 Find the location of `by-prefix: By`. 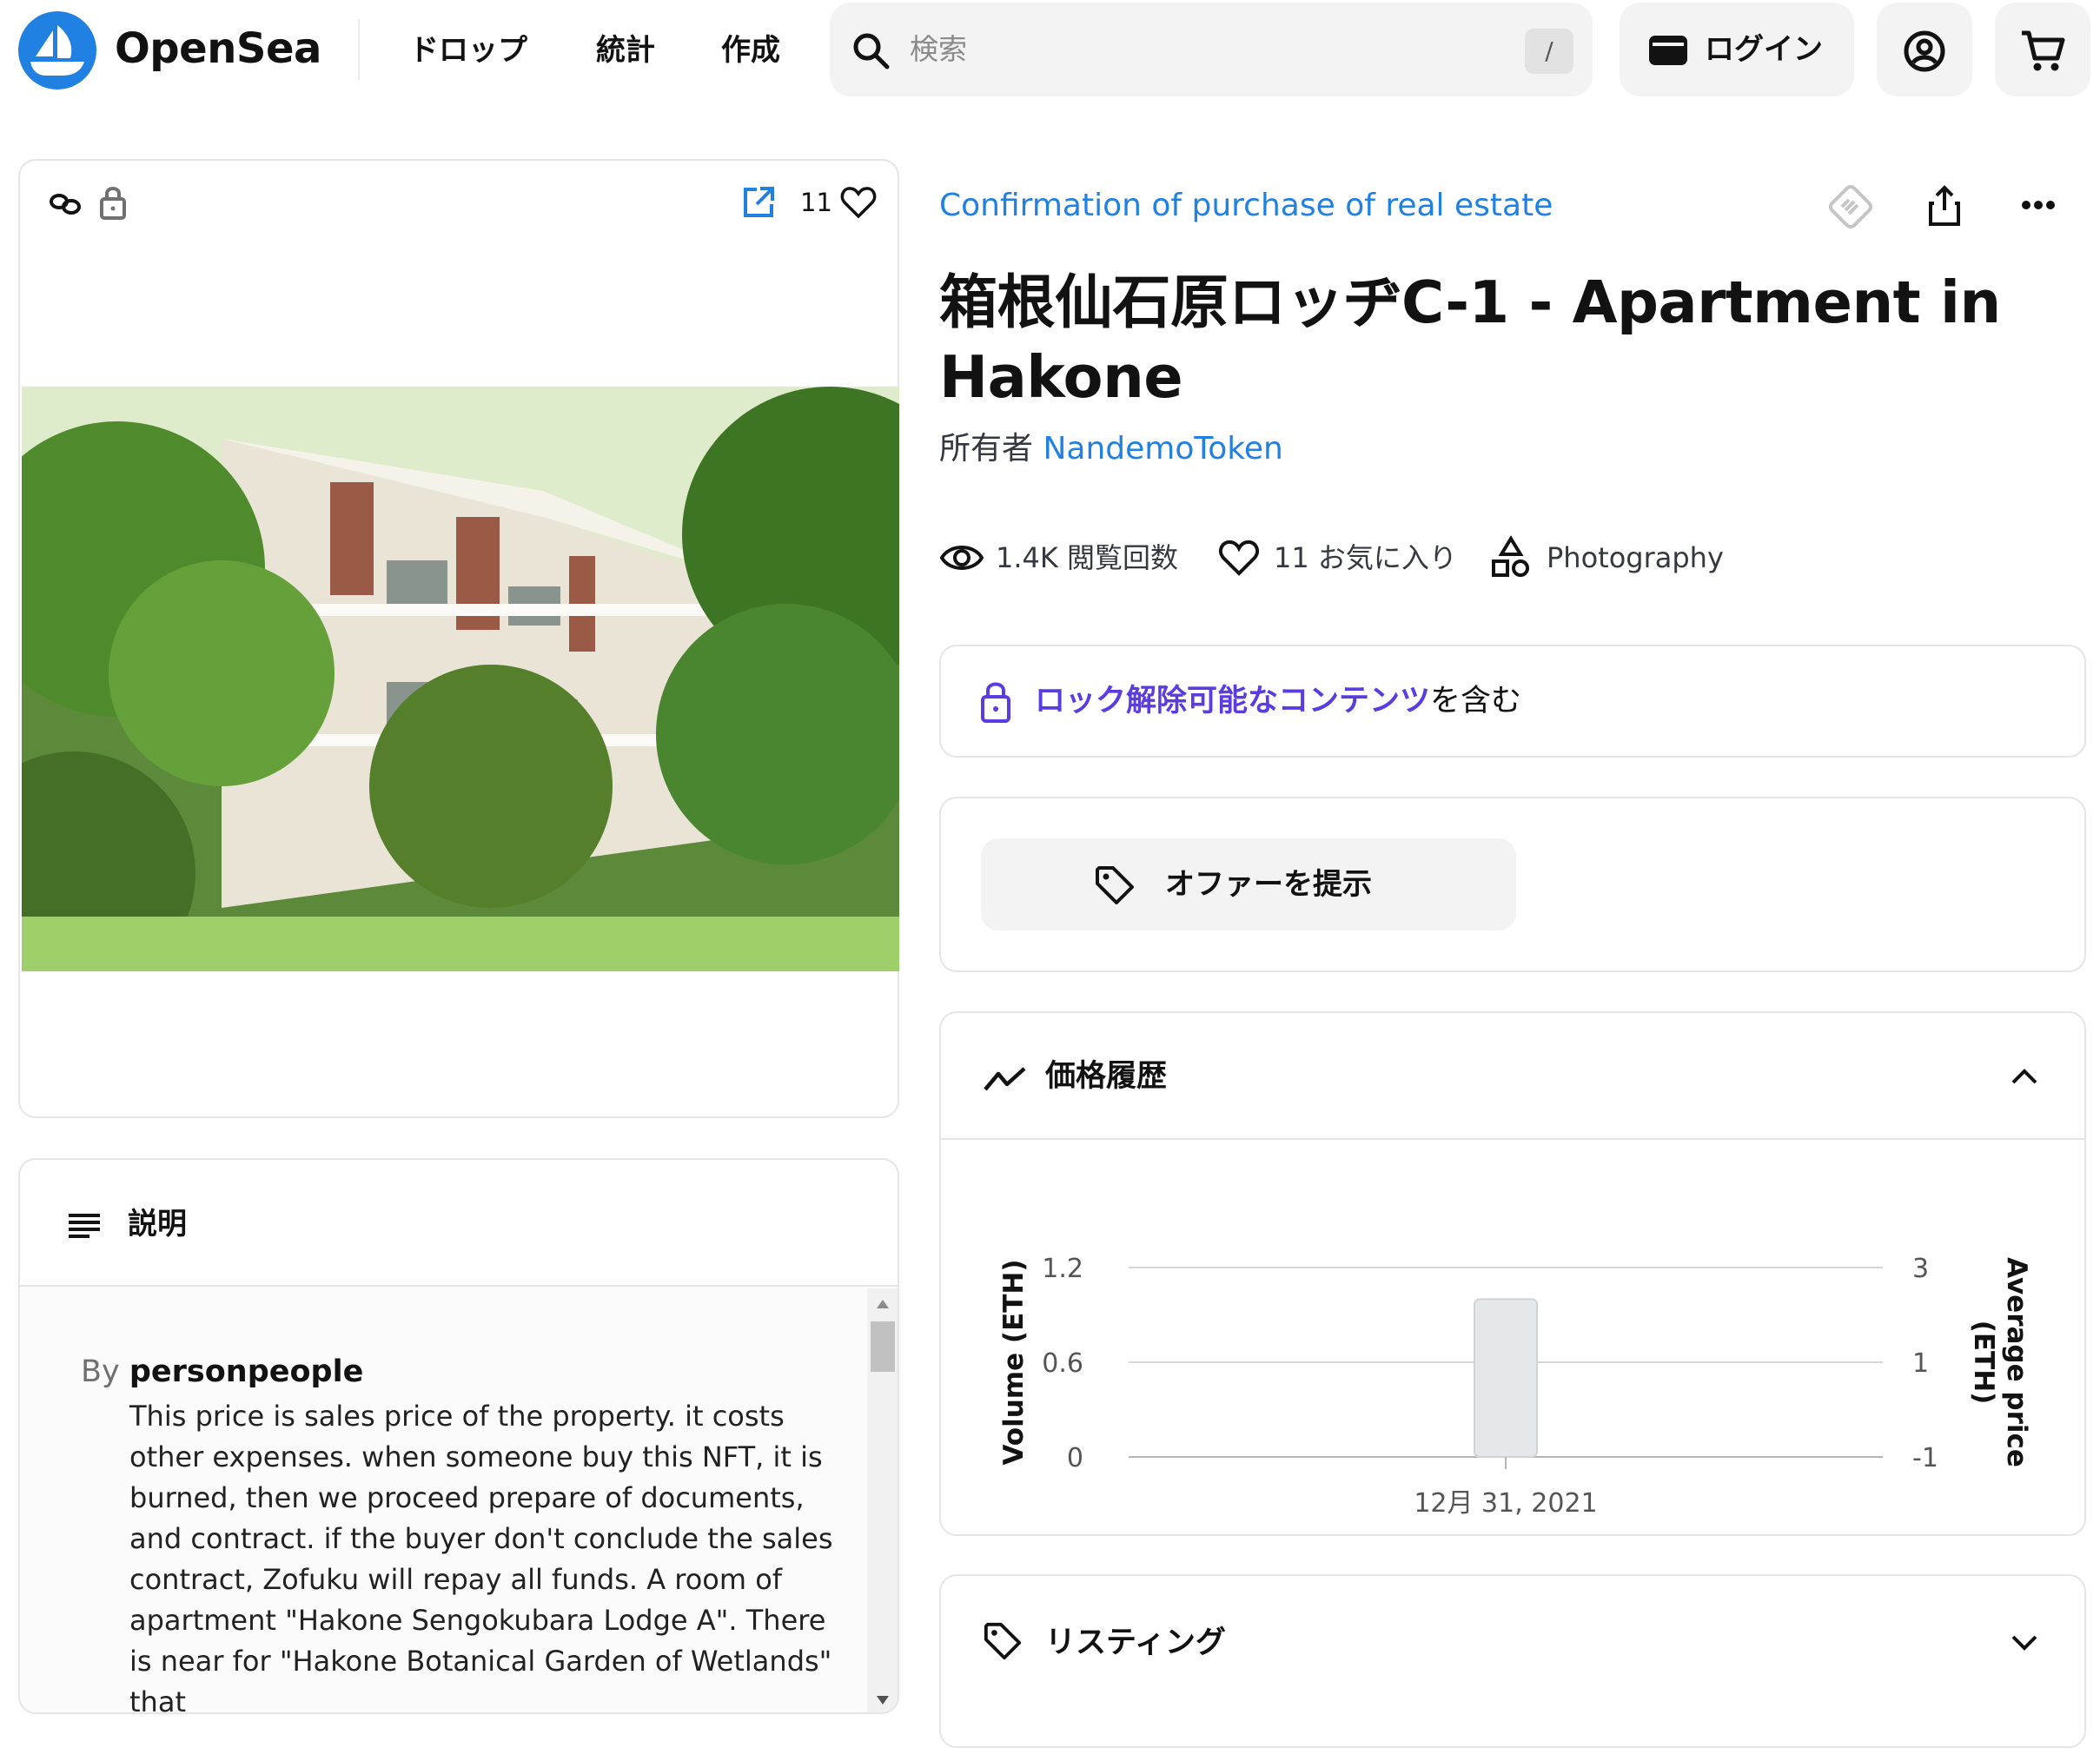

by-prefix: By is located at coordinates (100, 1371).